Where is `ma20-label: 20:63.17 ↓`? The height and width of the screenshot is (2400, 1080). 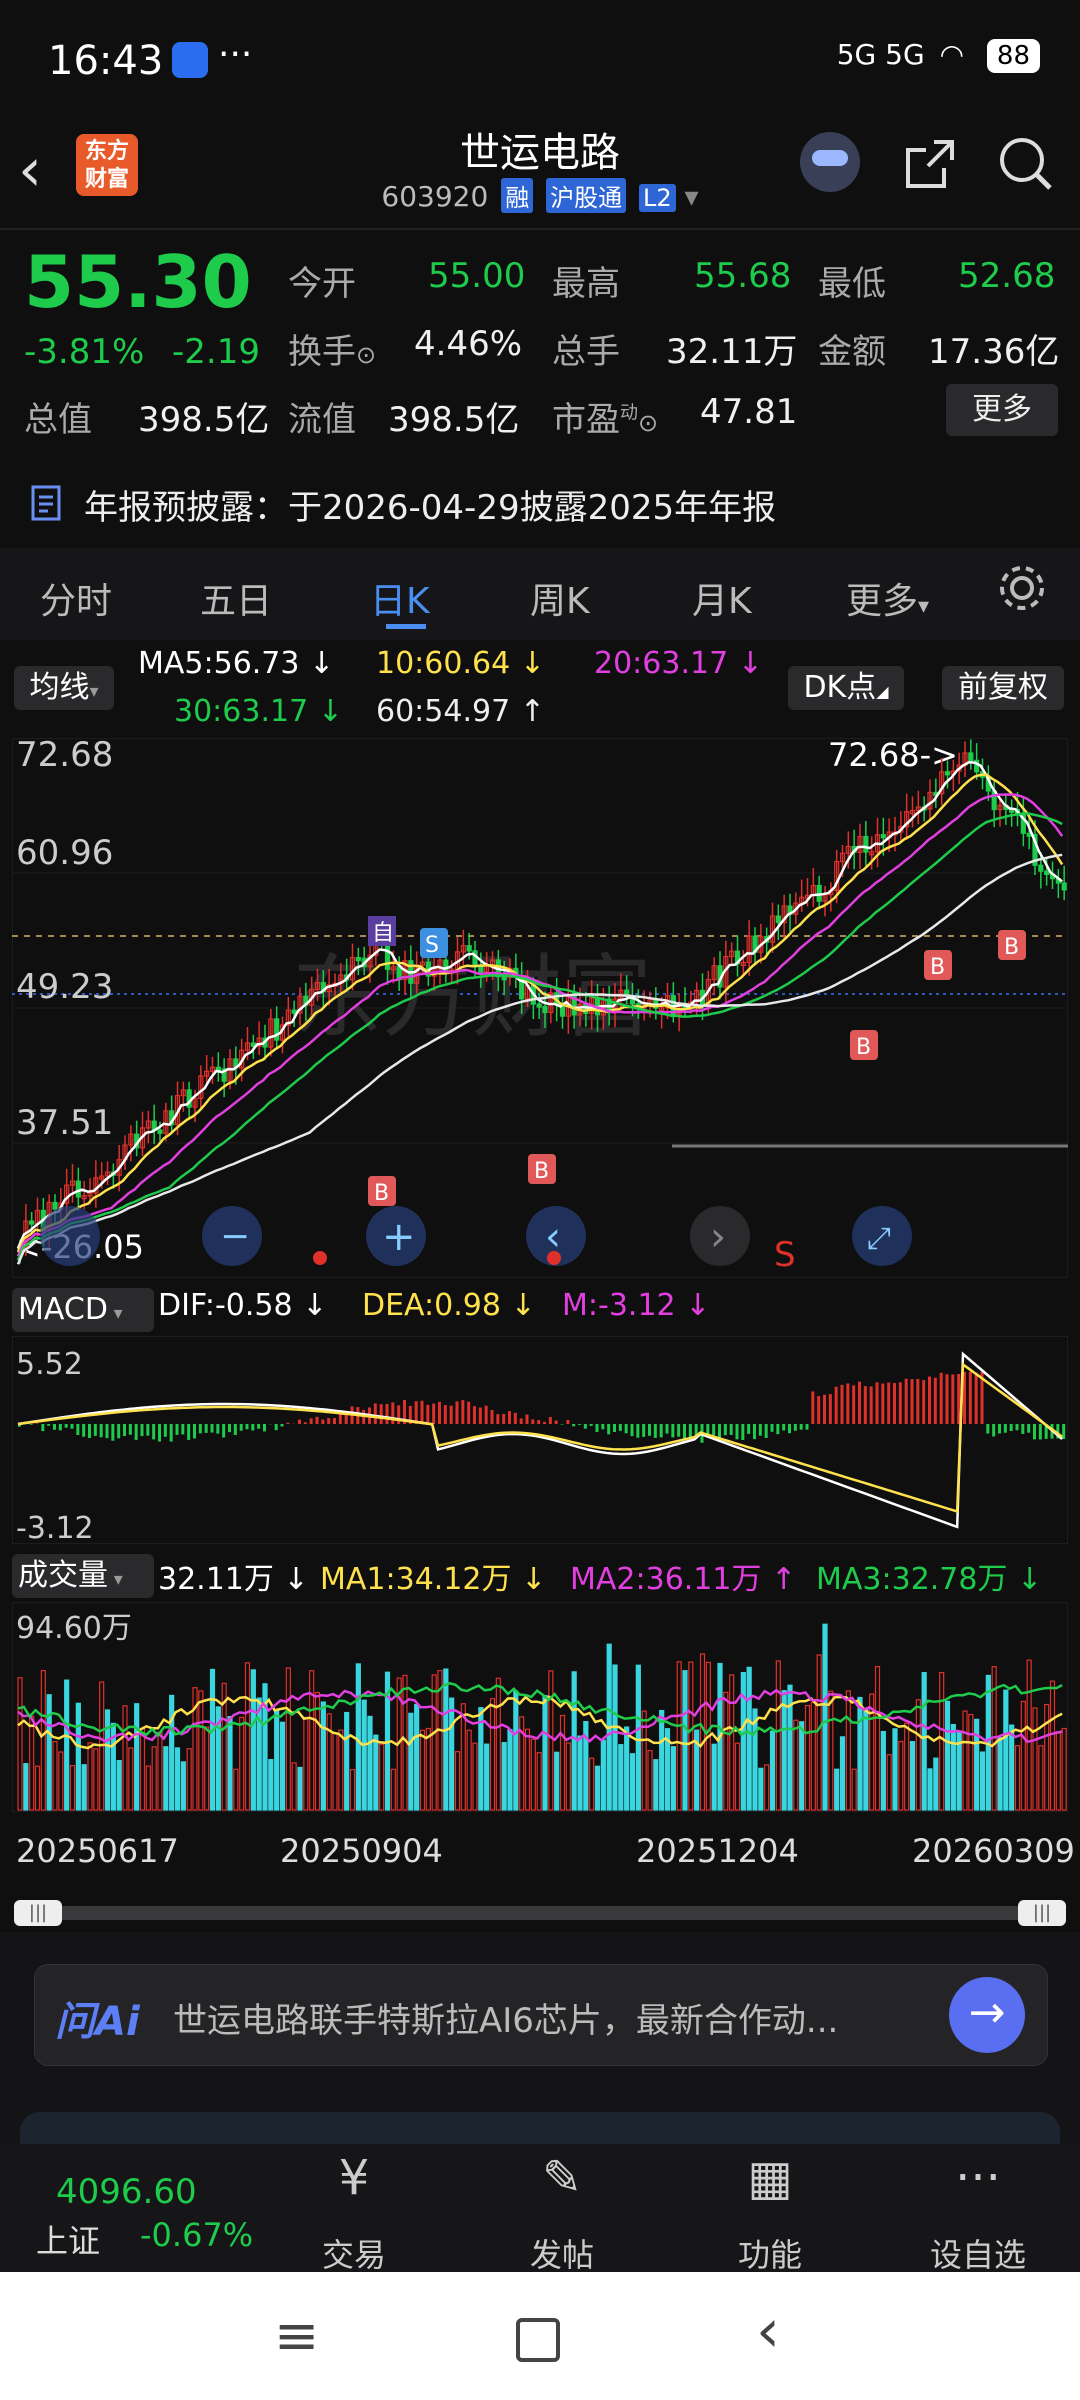 ma20-label: 20:63.17 ↓ is located at coordinates (678, 663).